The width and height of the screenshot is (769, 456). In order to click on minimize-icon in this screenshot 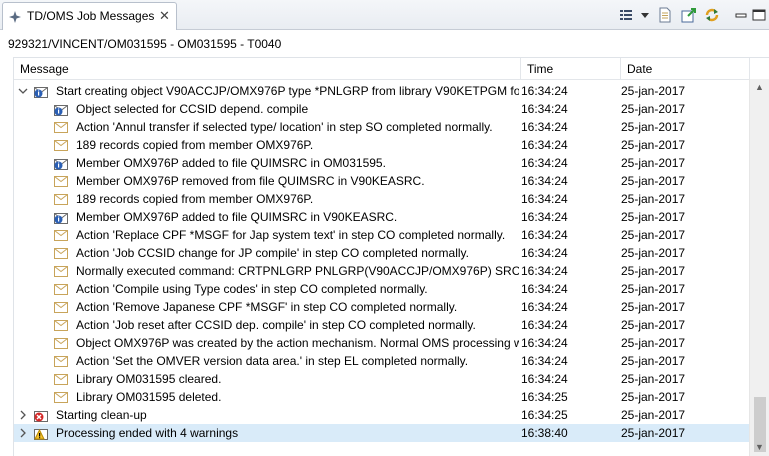, I will do `click(741, 15)`.